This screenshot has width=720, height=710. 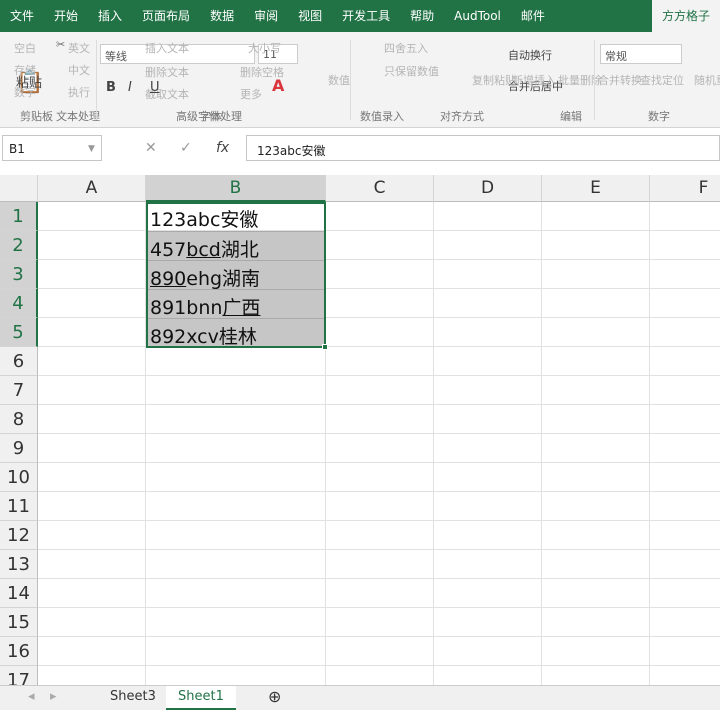 What do you see at coordinates (530, 55) in the screenshot?
I see `wrap-text-button: 自动换行` at bounding box center [530, 55].